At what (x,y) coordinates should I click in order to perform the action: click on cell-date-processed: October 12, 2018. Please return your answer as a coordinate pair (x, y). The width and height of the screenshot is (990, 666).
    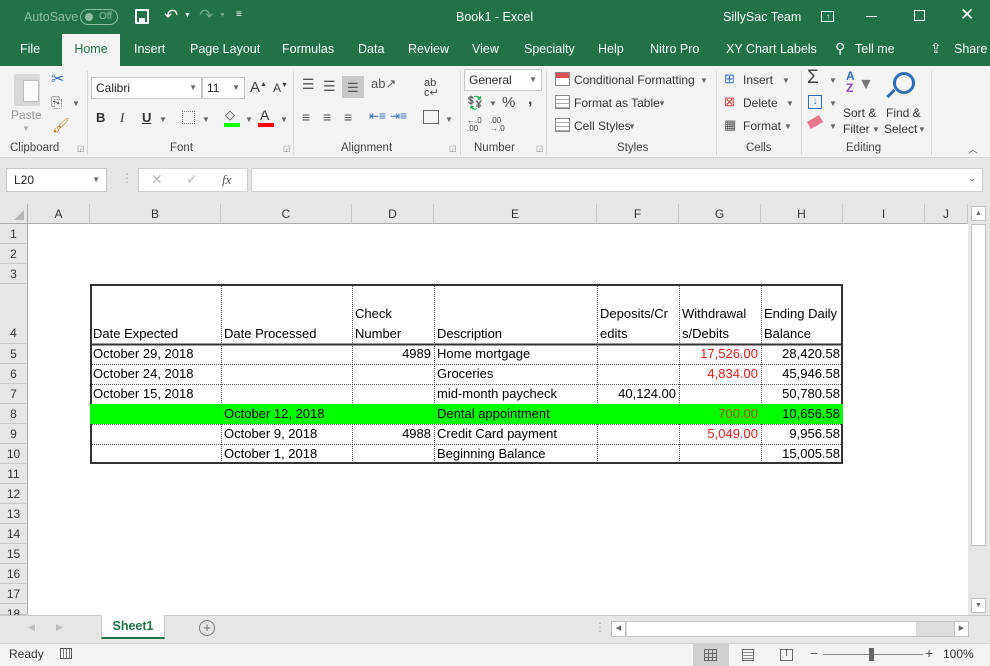
    Looking at the image, I should click on (286, 414).